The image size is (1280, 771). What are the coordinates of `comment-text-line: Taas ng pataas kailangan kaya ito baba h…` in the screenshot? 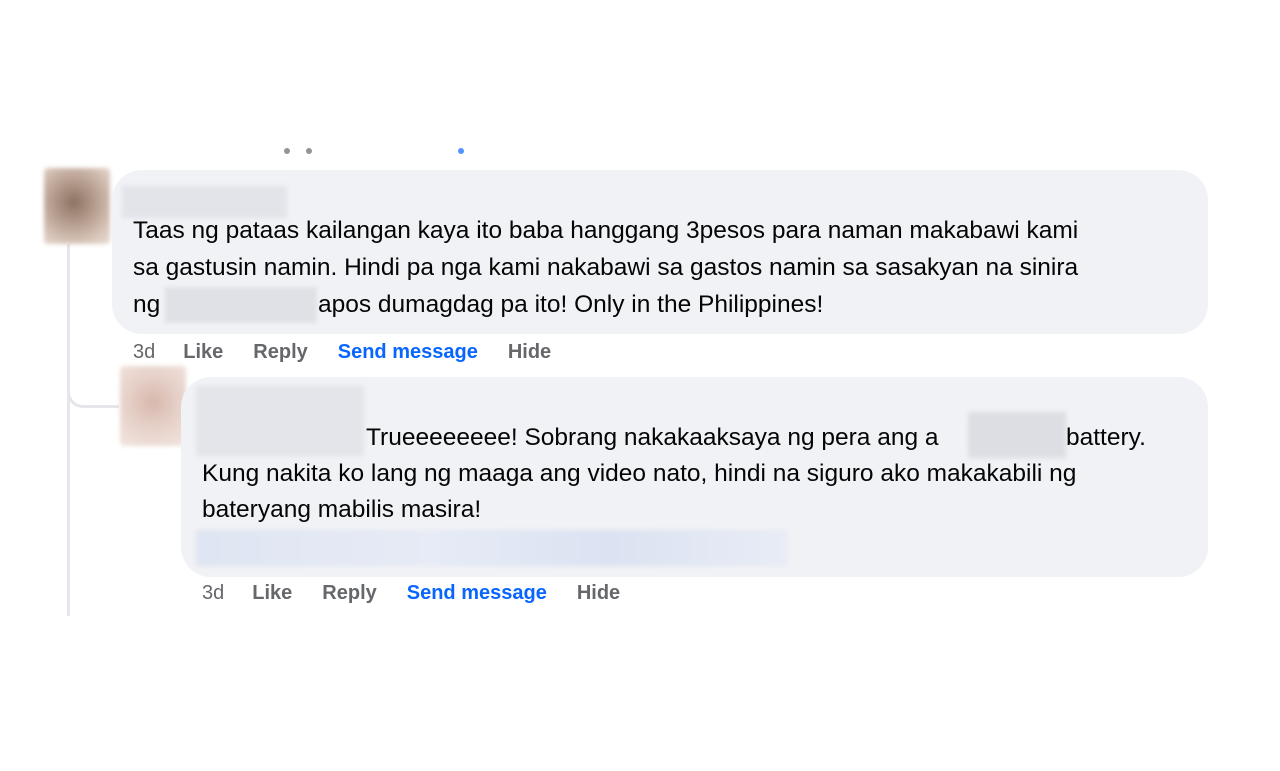 It's located at (606, 230).